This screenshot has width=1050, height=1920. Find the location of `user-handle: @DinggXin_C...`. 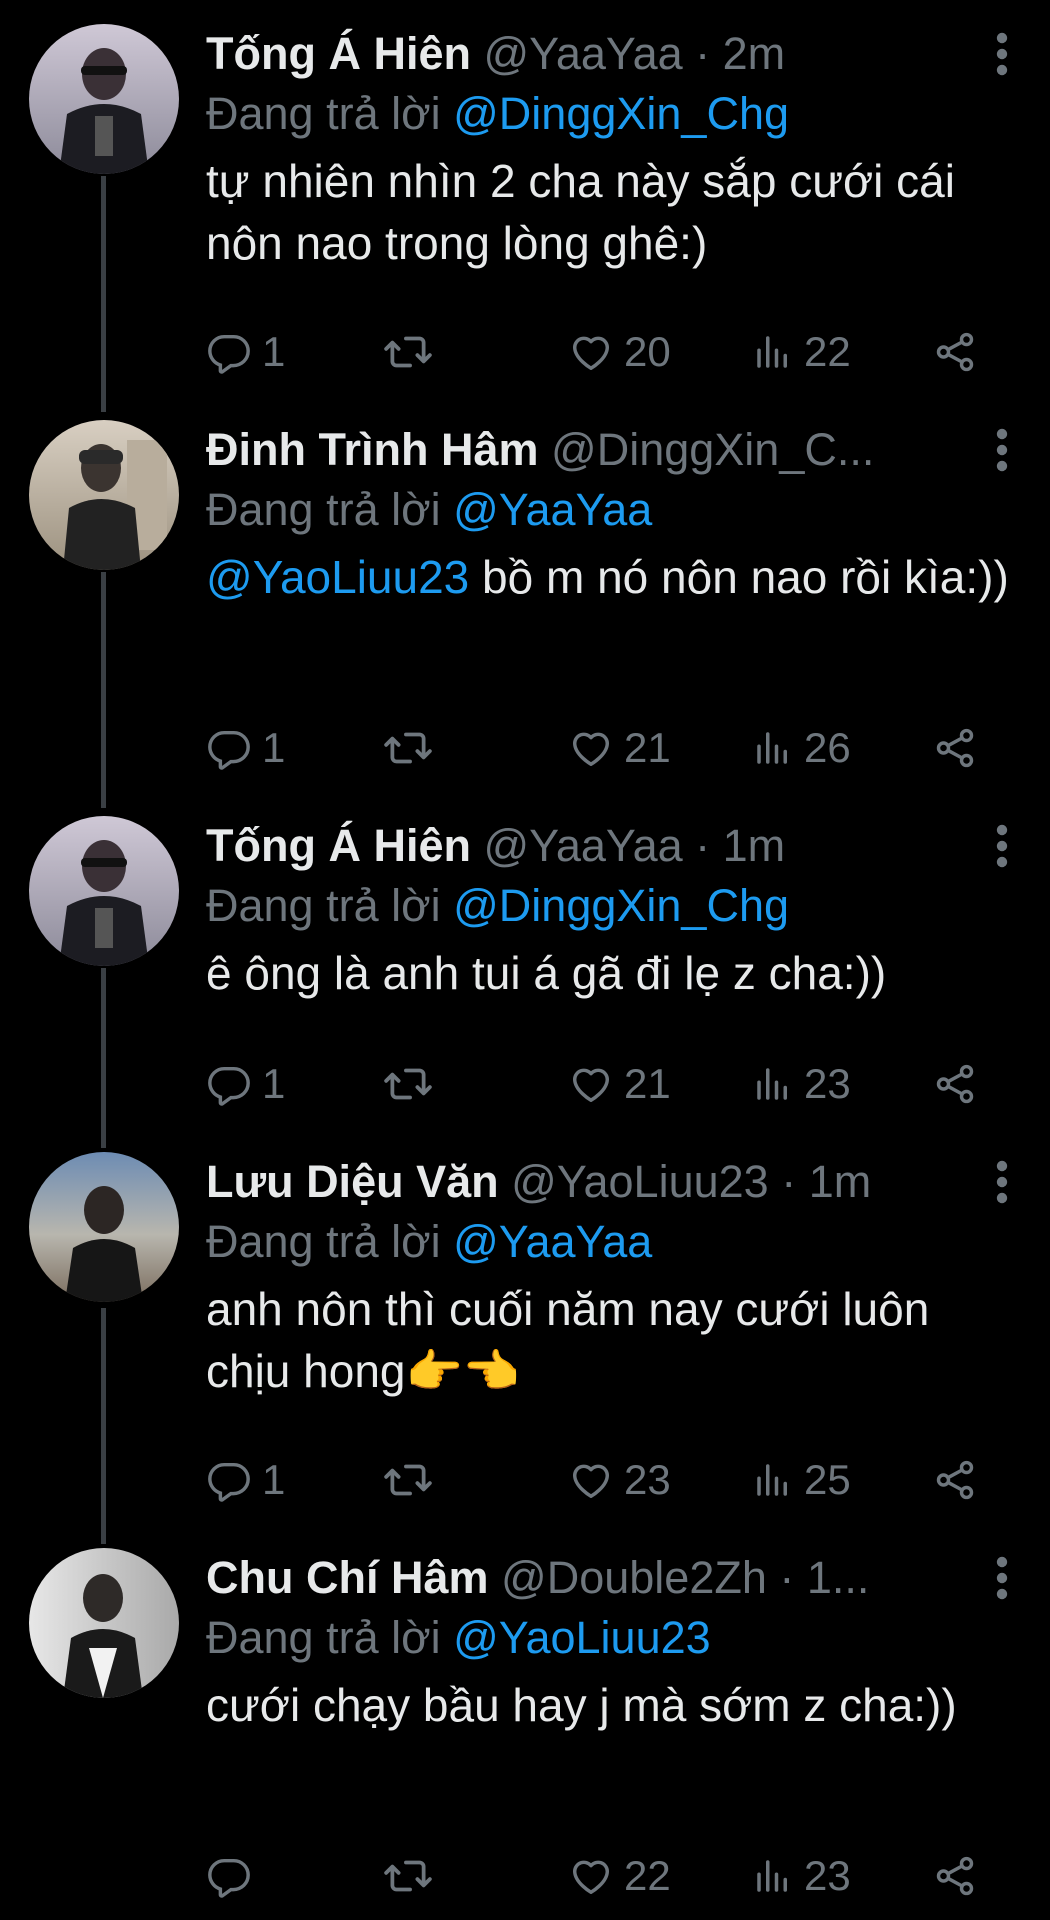

user-handle: @DinggXin_C... is located at coordinates (712, 449).